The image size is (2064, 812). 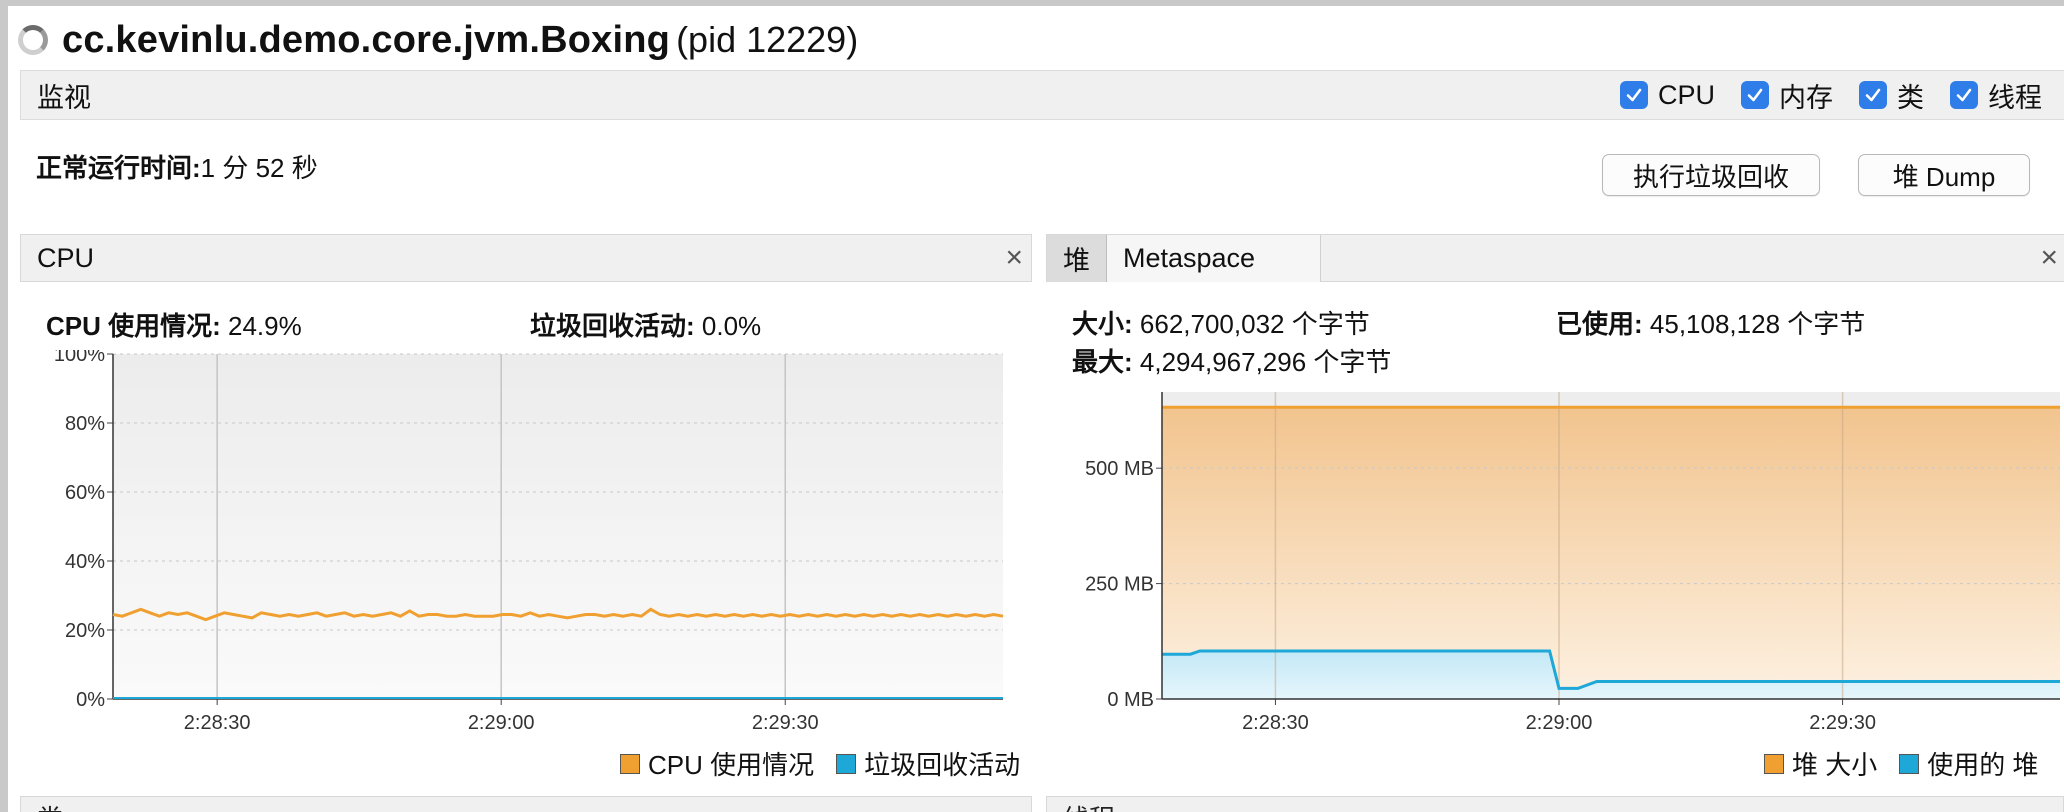 I want to click on monitor-label: 监视, so click(x=64, y=97).